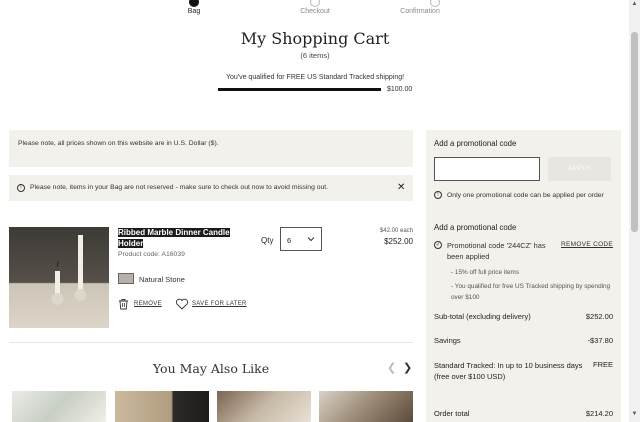 This screenshot has width=640, height=422. Describe the element at coordinates (396, 231) in the screenshot. I see `price-each: $42.00 each` at that location.